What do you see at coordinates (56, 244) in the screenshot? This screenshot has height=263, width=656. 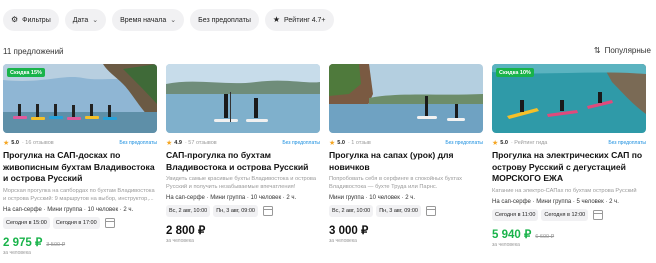 I see `old-price: 3 500 ₽` at bounding box center [56, 244].